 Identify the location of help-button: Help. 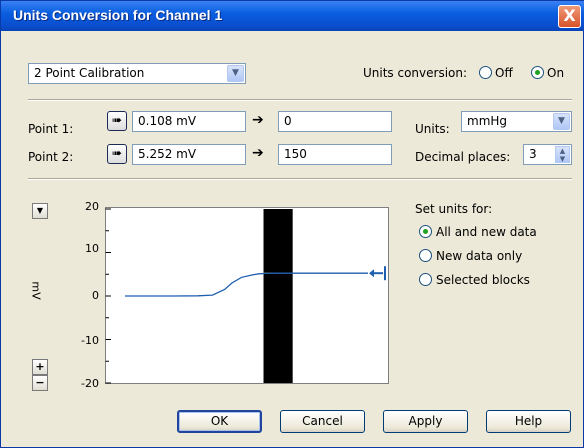
(528, 421).